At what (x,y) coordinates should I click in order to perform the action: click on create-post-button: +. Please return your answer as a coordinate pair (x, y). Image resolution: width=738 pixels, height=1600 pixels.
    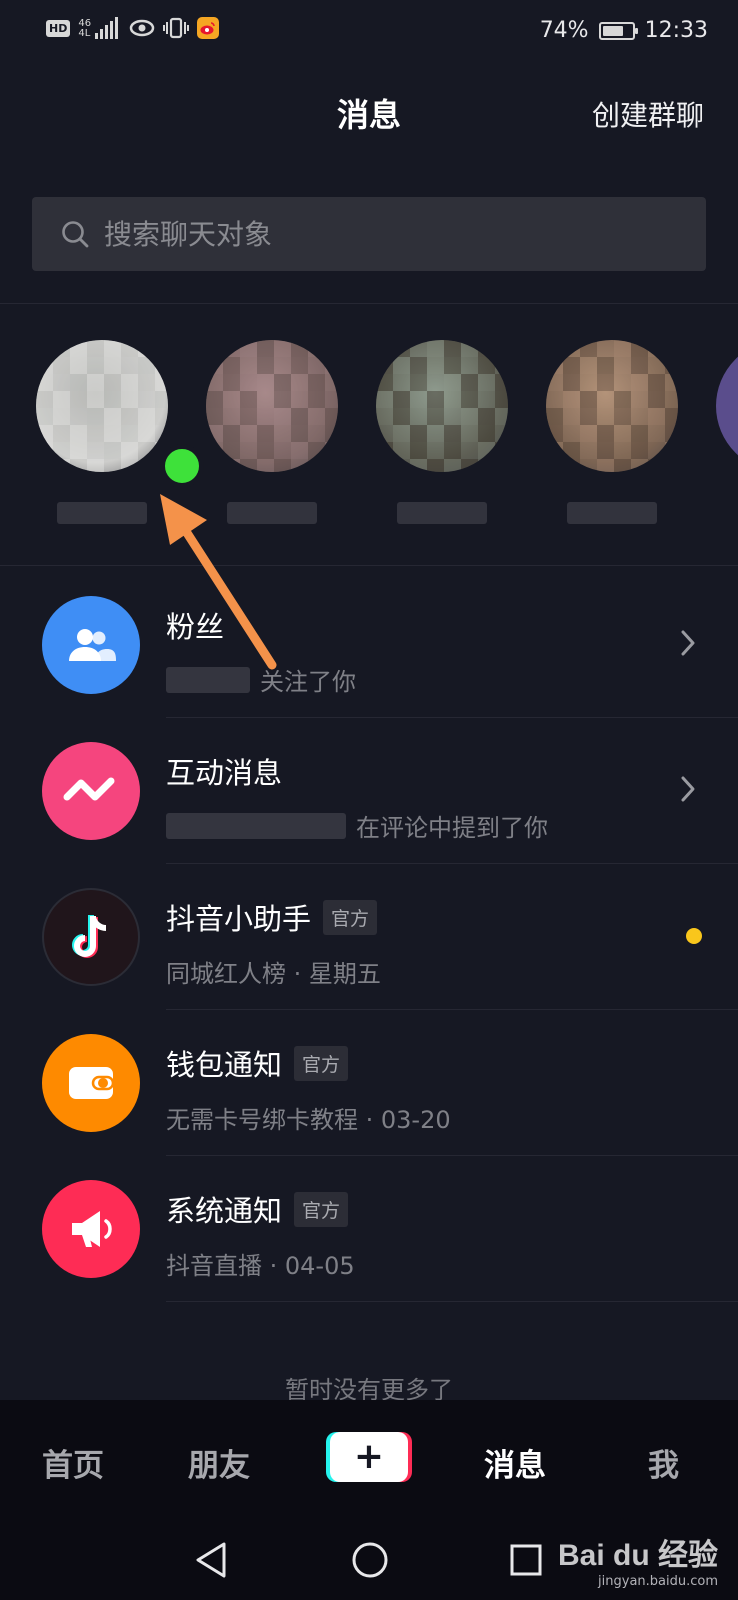
    Looking at the image, I should click on (369, 1457).